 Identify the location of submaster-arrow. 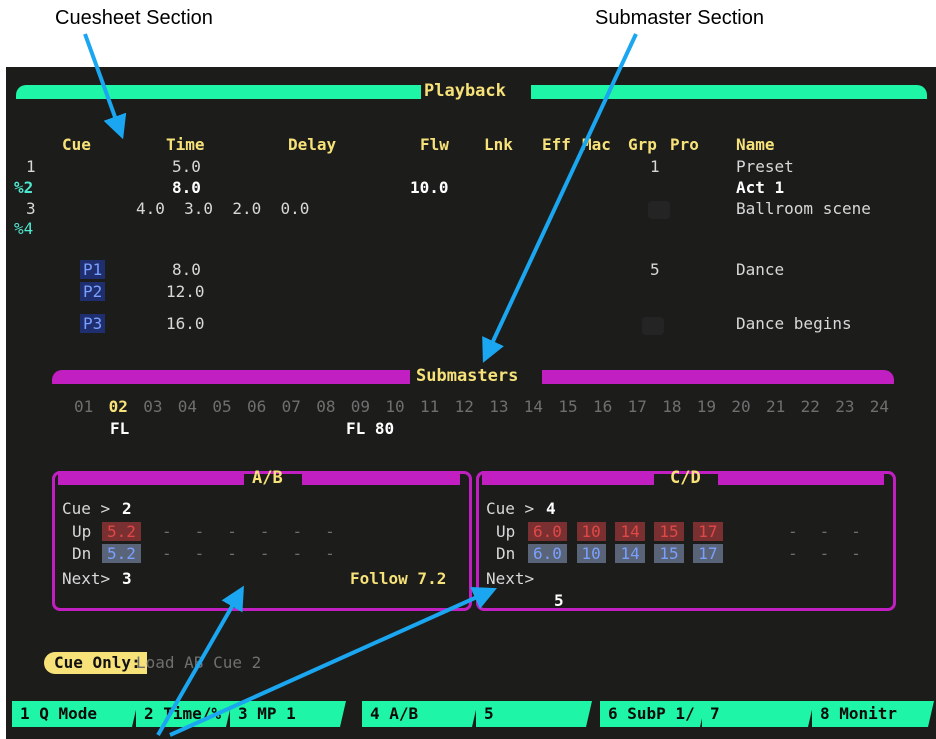
(560, 198).